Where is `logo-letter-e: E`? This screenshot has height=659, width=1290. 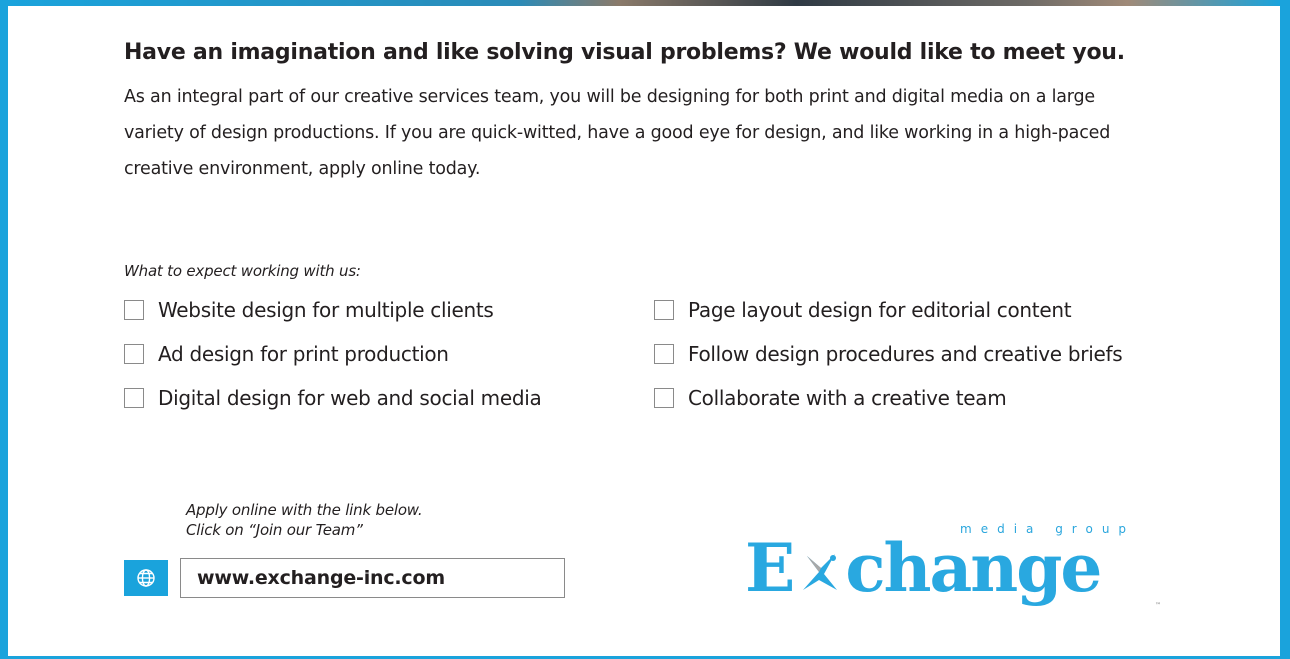 logo-letter-e: E is located at coordinates (770, 568).